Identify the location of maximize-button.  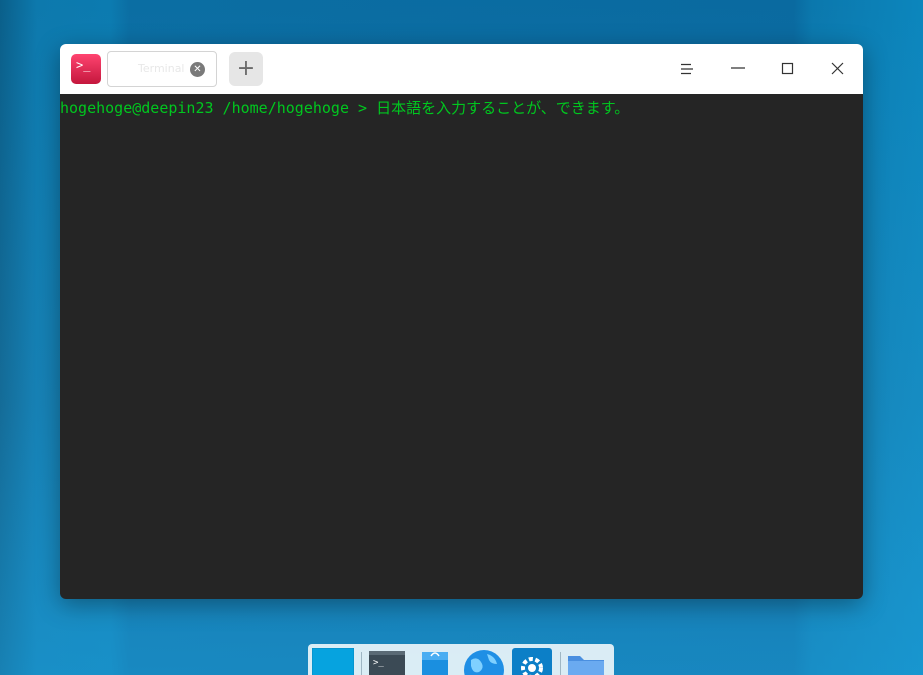
(788, 69).